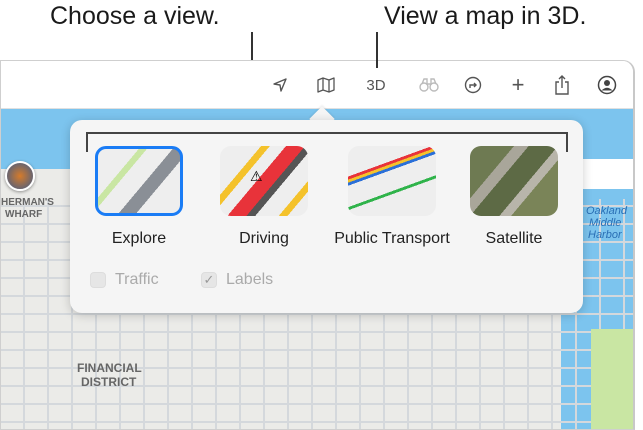  Describe the element at coordinates (473, 85) in the screenshot. I see `directions-icon` at that location.